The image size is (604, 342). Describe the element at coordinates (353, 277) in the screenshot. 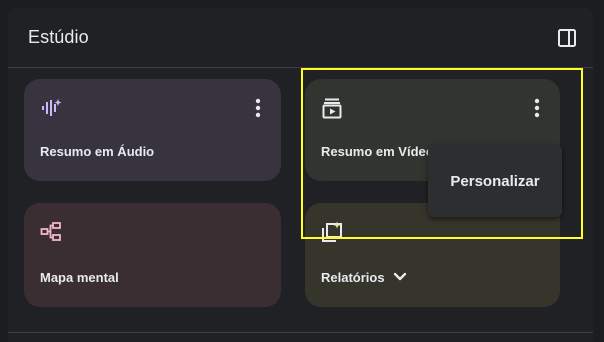

I see `reports-label-text: Relatórios` at that location.